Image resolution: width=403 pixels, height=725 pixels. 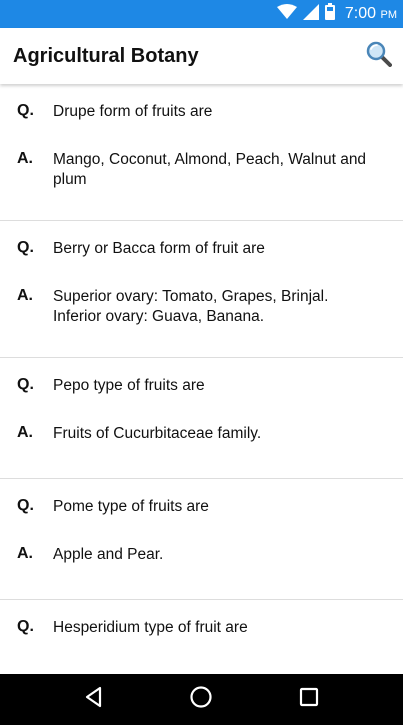 I want to click on search-button, so click(x=379, y=56).